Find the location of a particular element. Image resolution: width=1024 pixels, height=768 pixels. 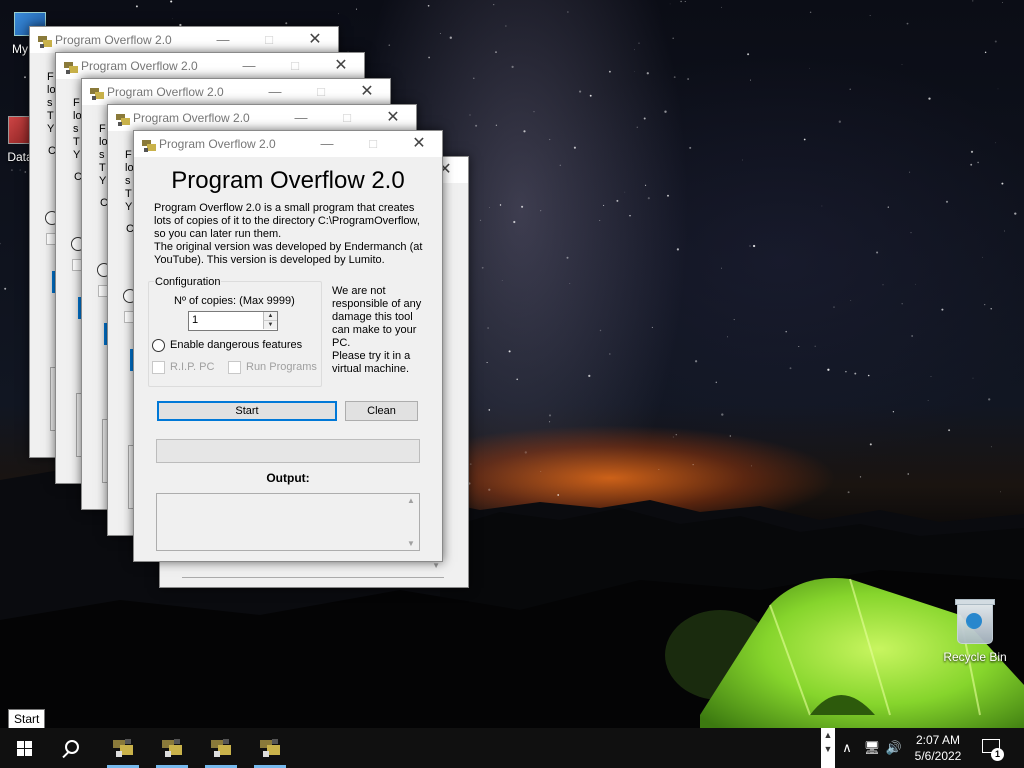

spin-up-button: ▲ is located at coordinates (270, 316).